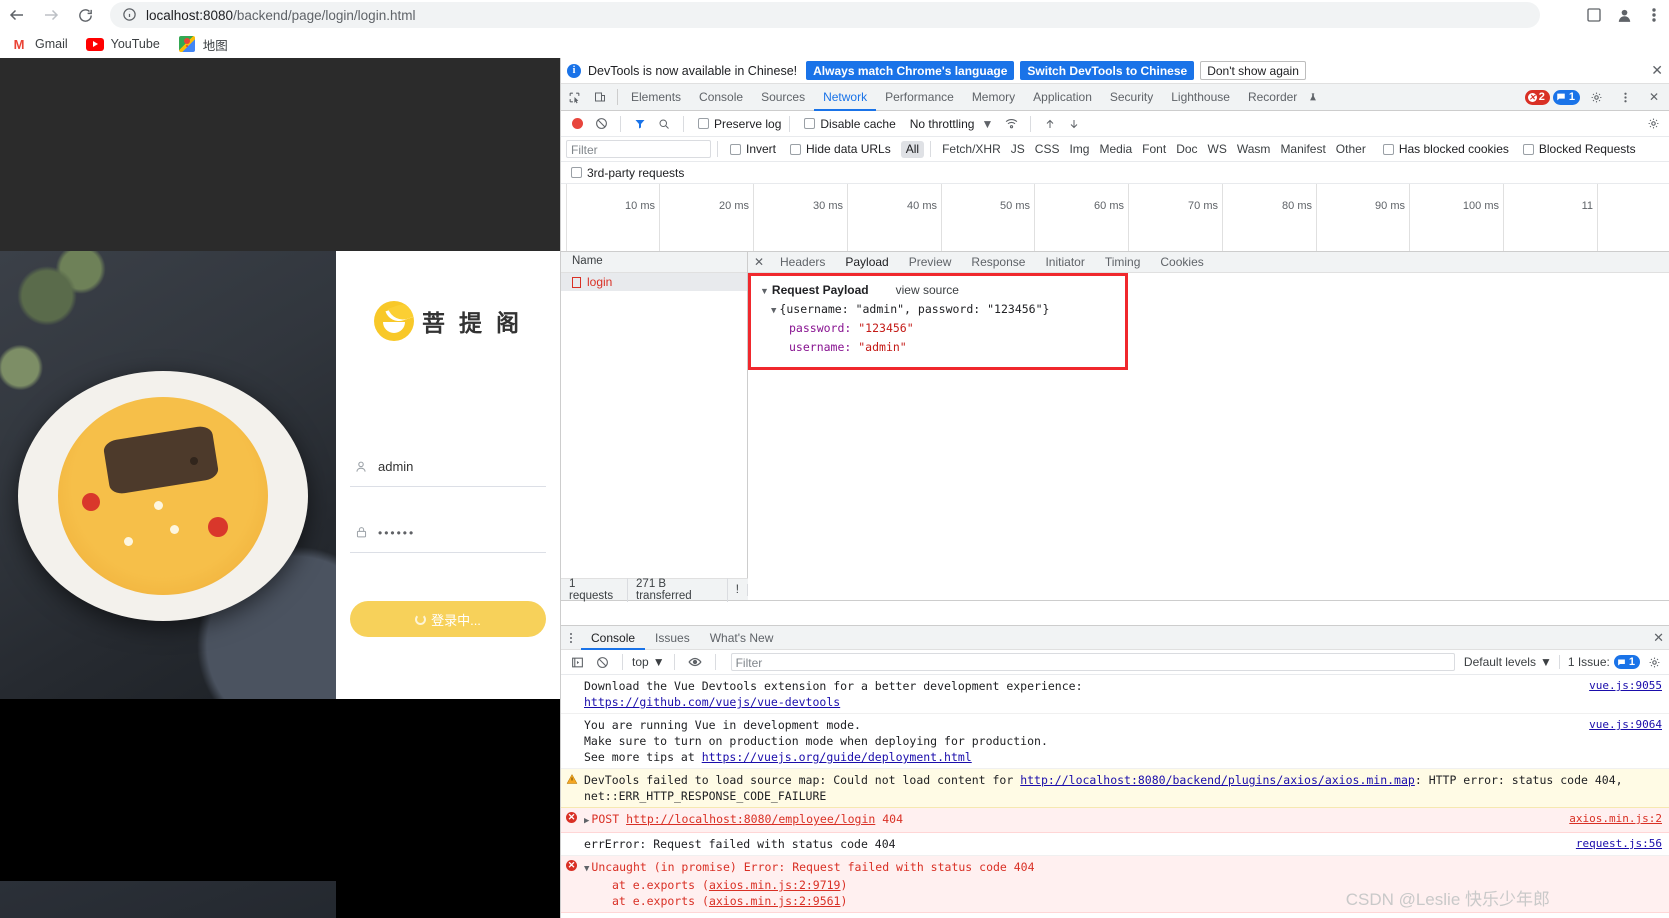  Describe the element at coordinates (695, 662) in the screenshot. I see `live-expression-icon` at that location.